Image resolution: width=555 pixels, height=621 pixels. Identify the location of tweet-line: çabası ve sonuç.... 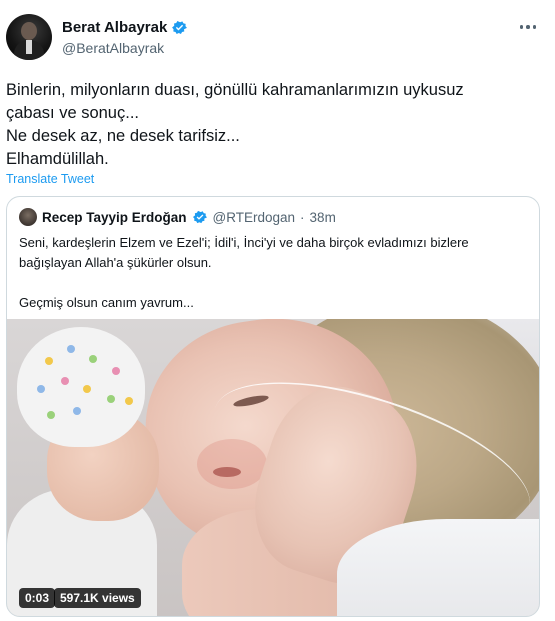
(72, 113).